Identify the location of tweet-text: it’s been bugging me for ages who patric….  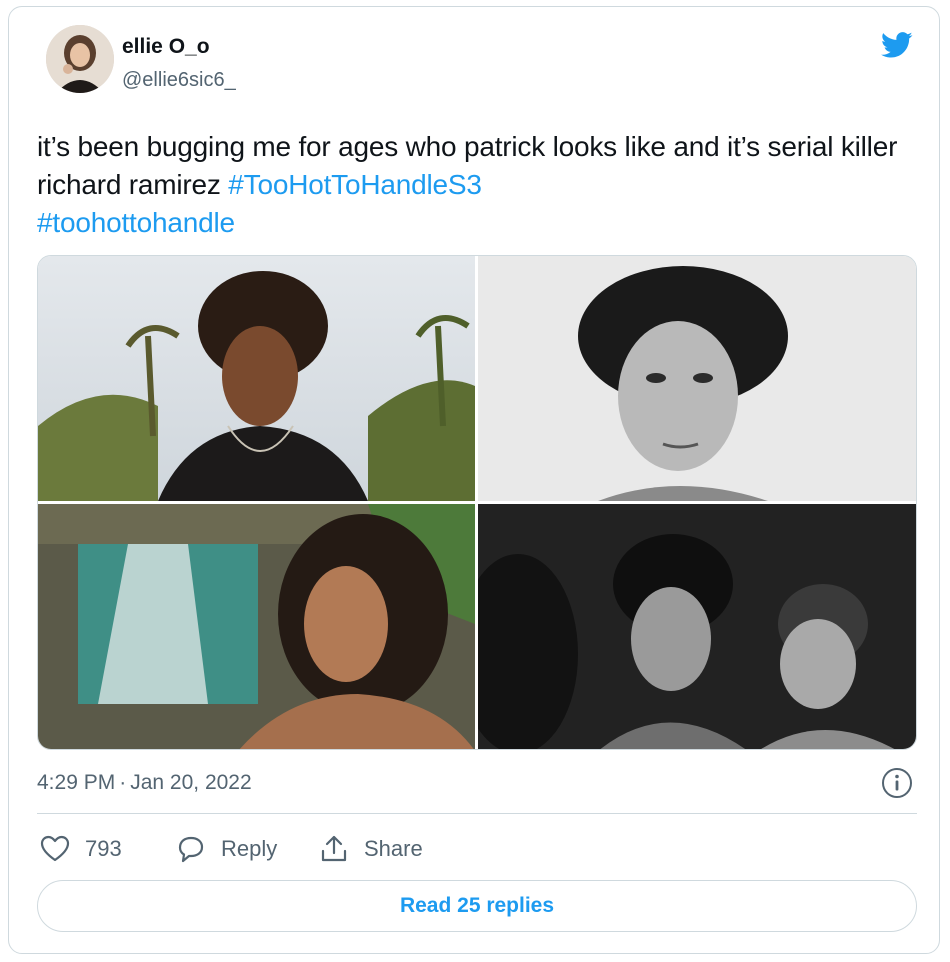
(477, 185).